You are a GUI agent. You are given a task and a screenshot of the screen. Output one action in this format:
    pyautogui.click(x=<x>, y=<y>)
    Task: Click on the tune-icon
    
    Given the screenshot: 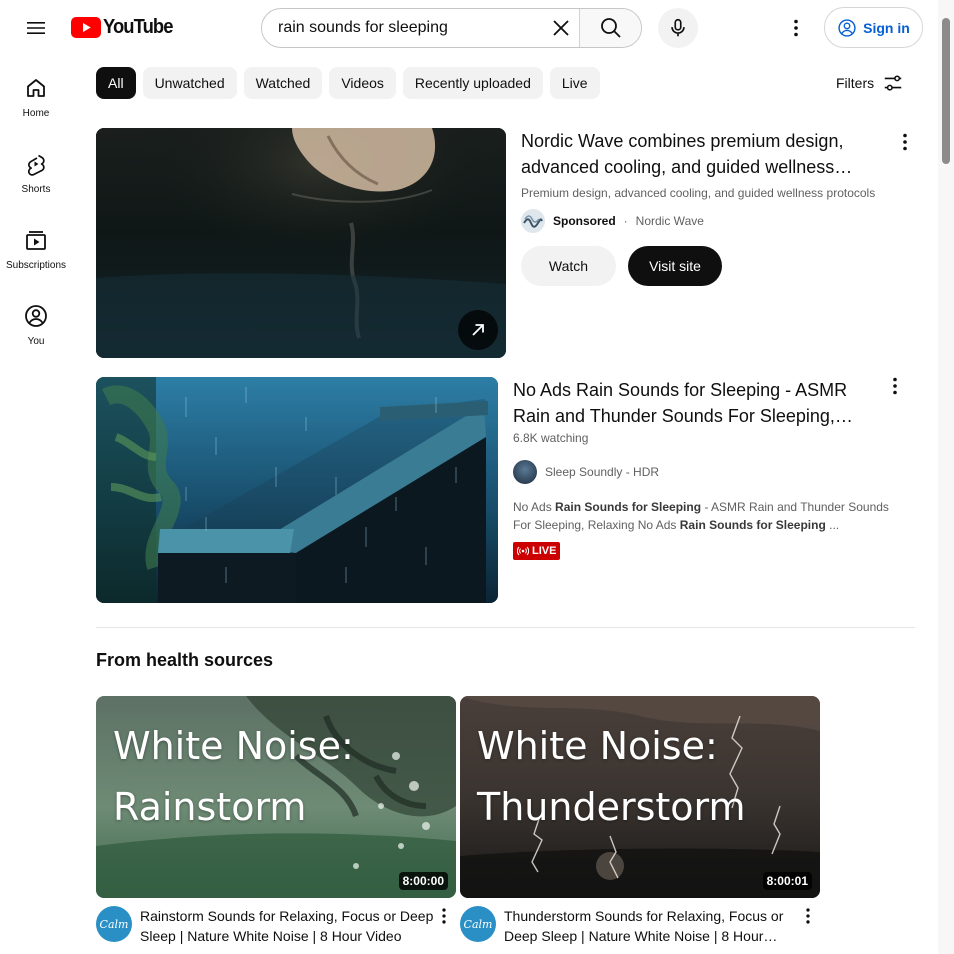 What is the action you would take?
    pyautogui.click(x=893, y=83)
    